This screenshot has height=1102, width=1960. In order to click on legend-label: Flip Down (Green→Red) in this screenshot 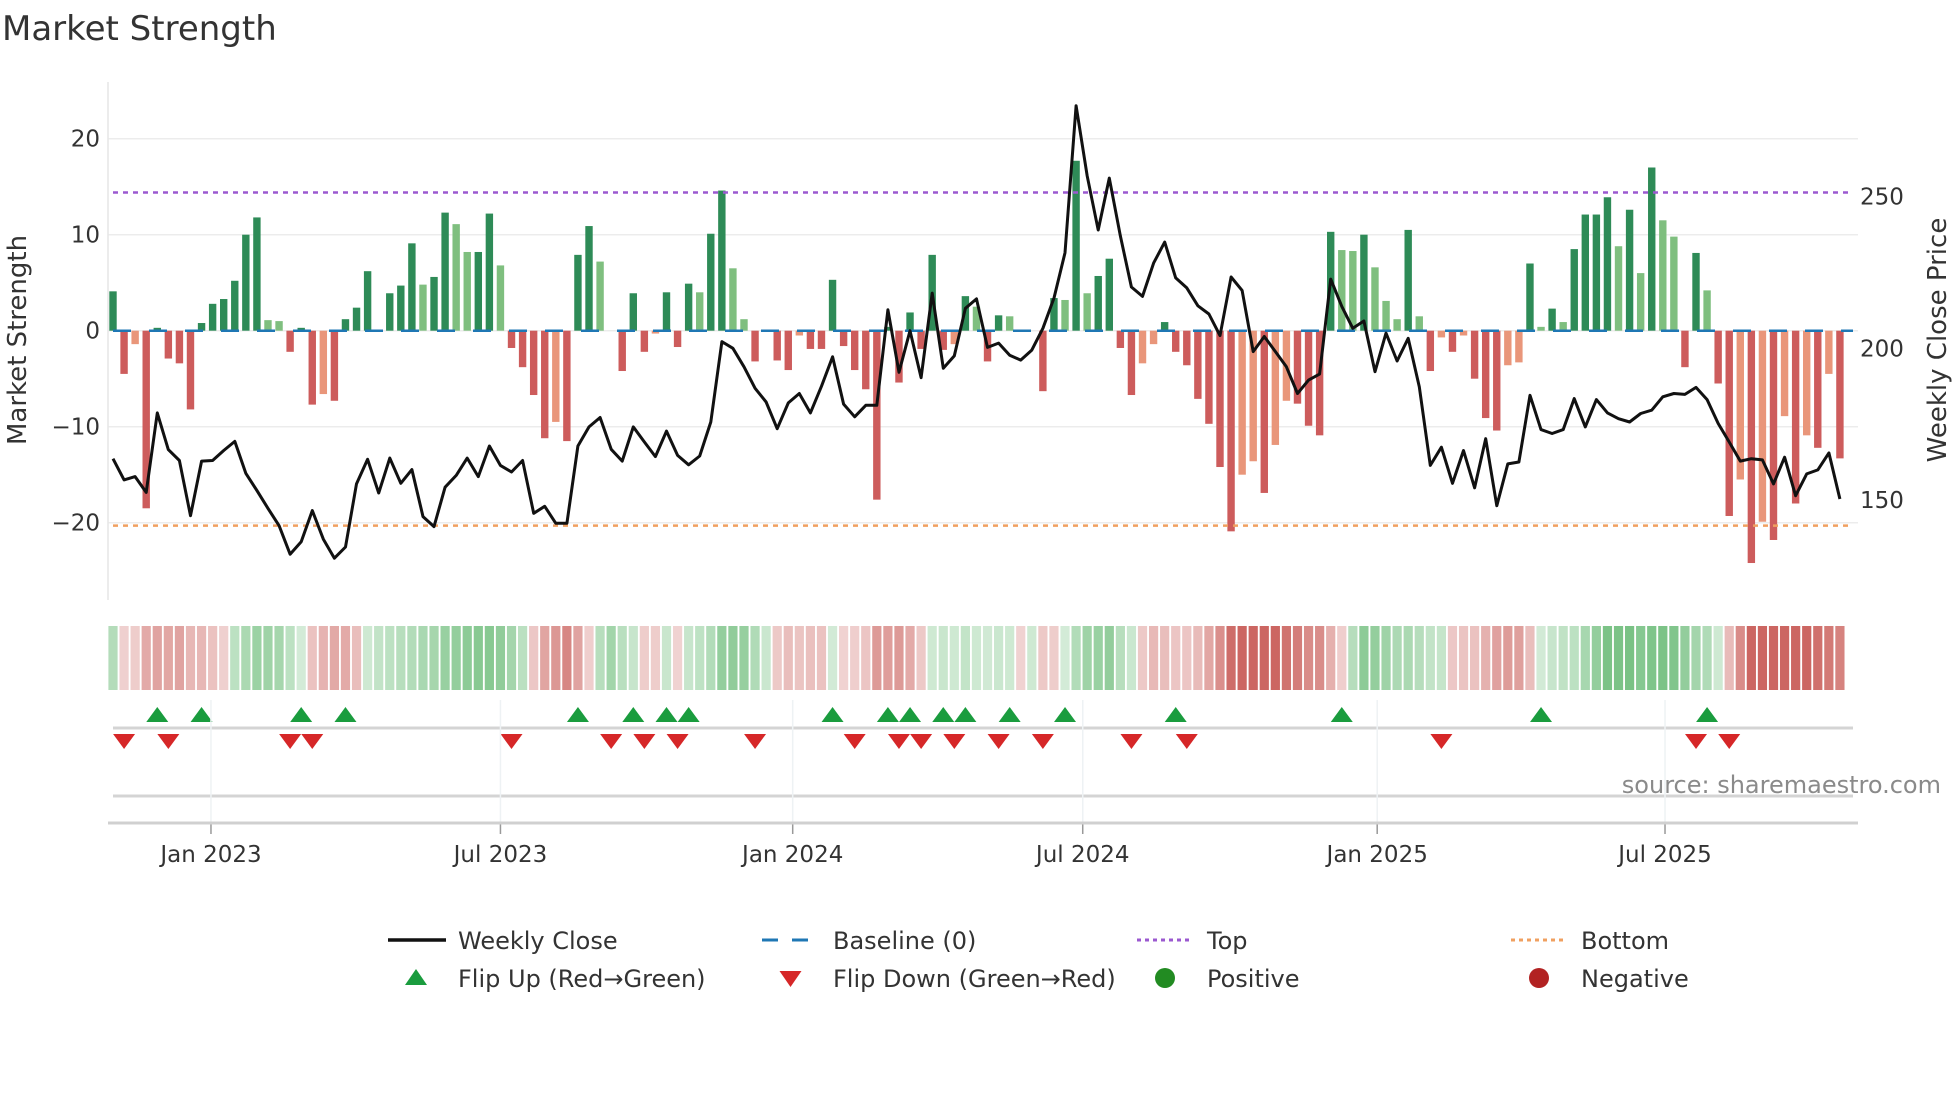, I will do `click(974, 979)`.